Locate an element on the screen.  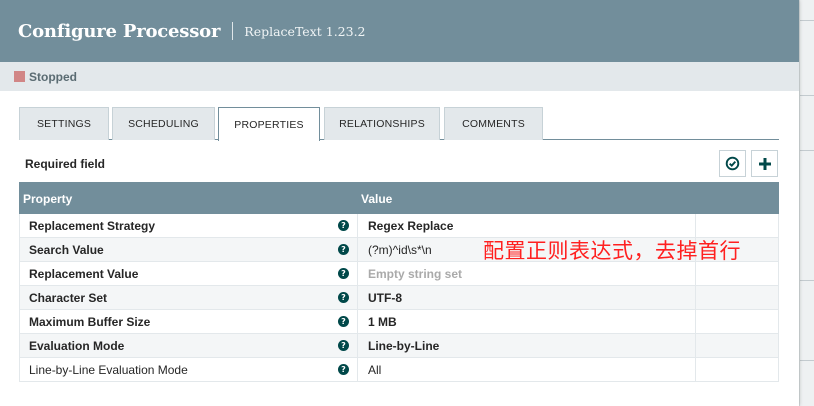
property-value: Line-by-Line is located at coordinates (403, 346).